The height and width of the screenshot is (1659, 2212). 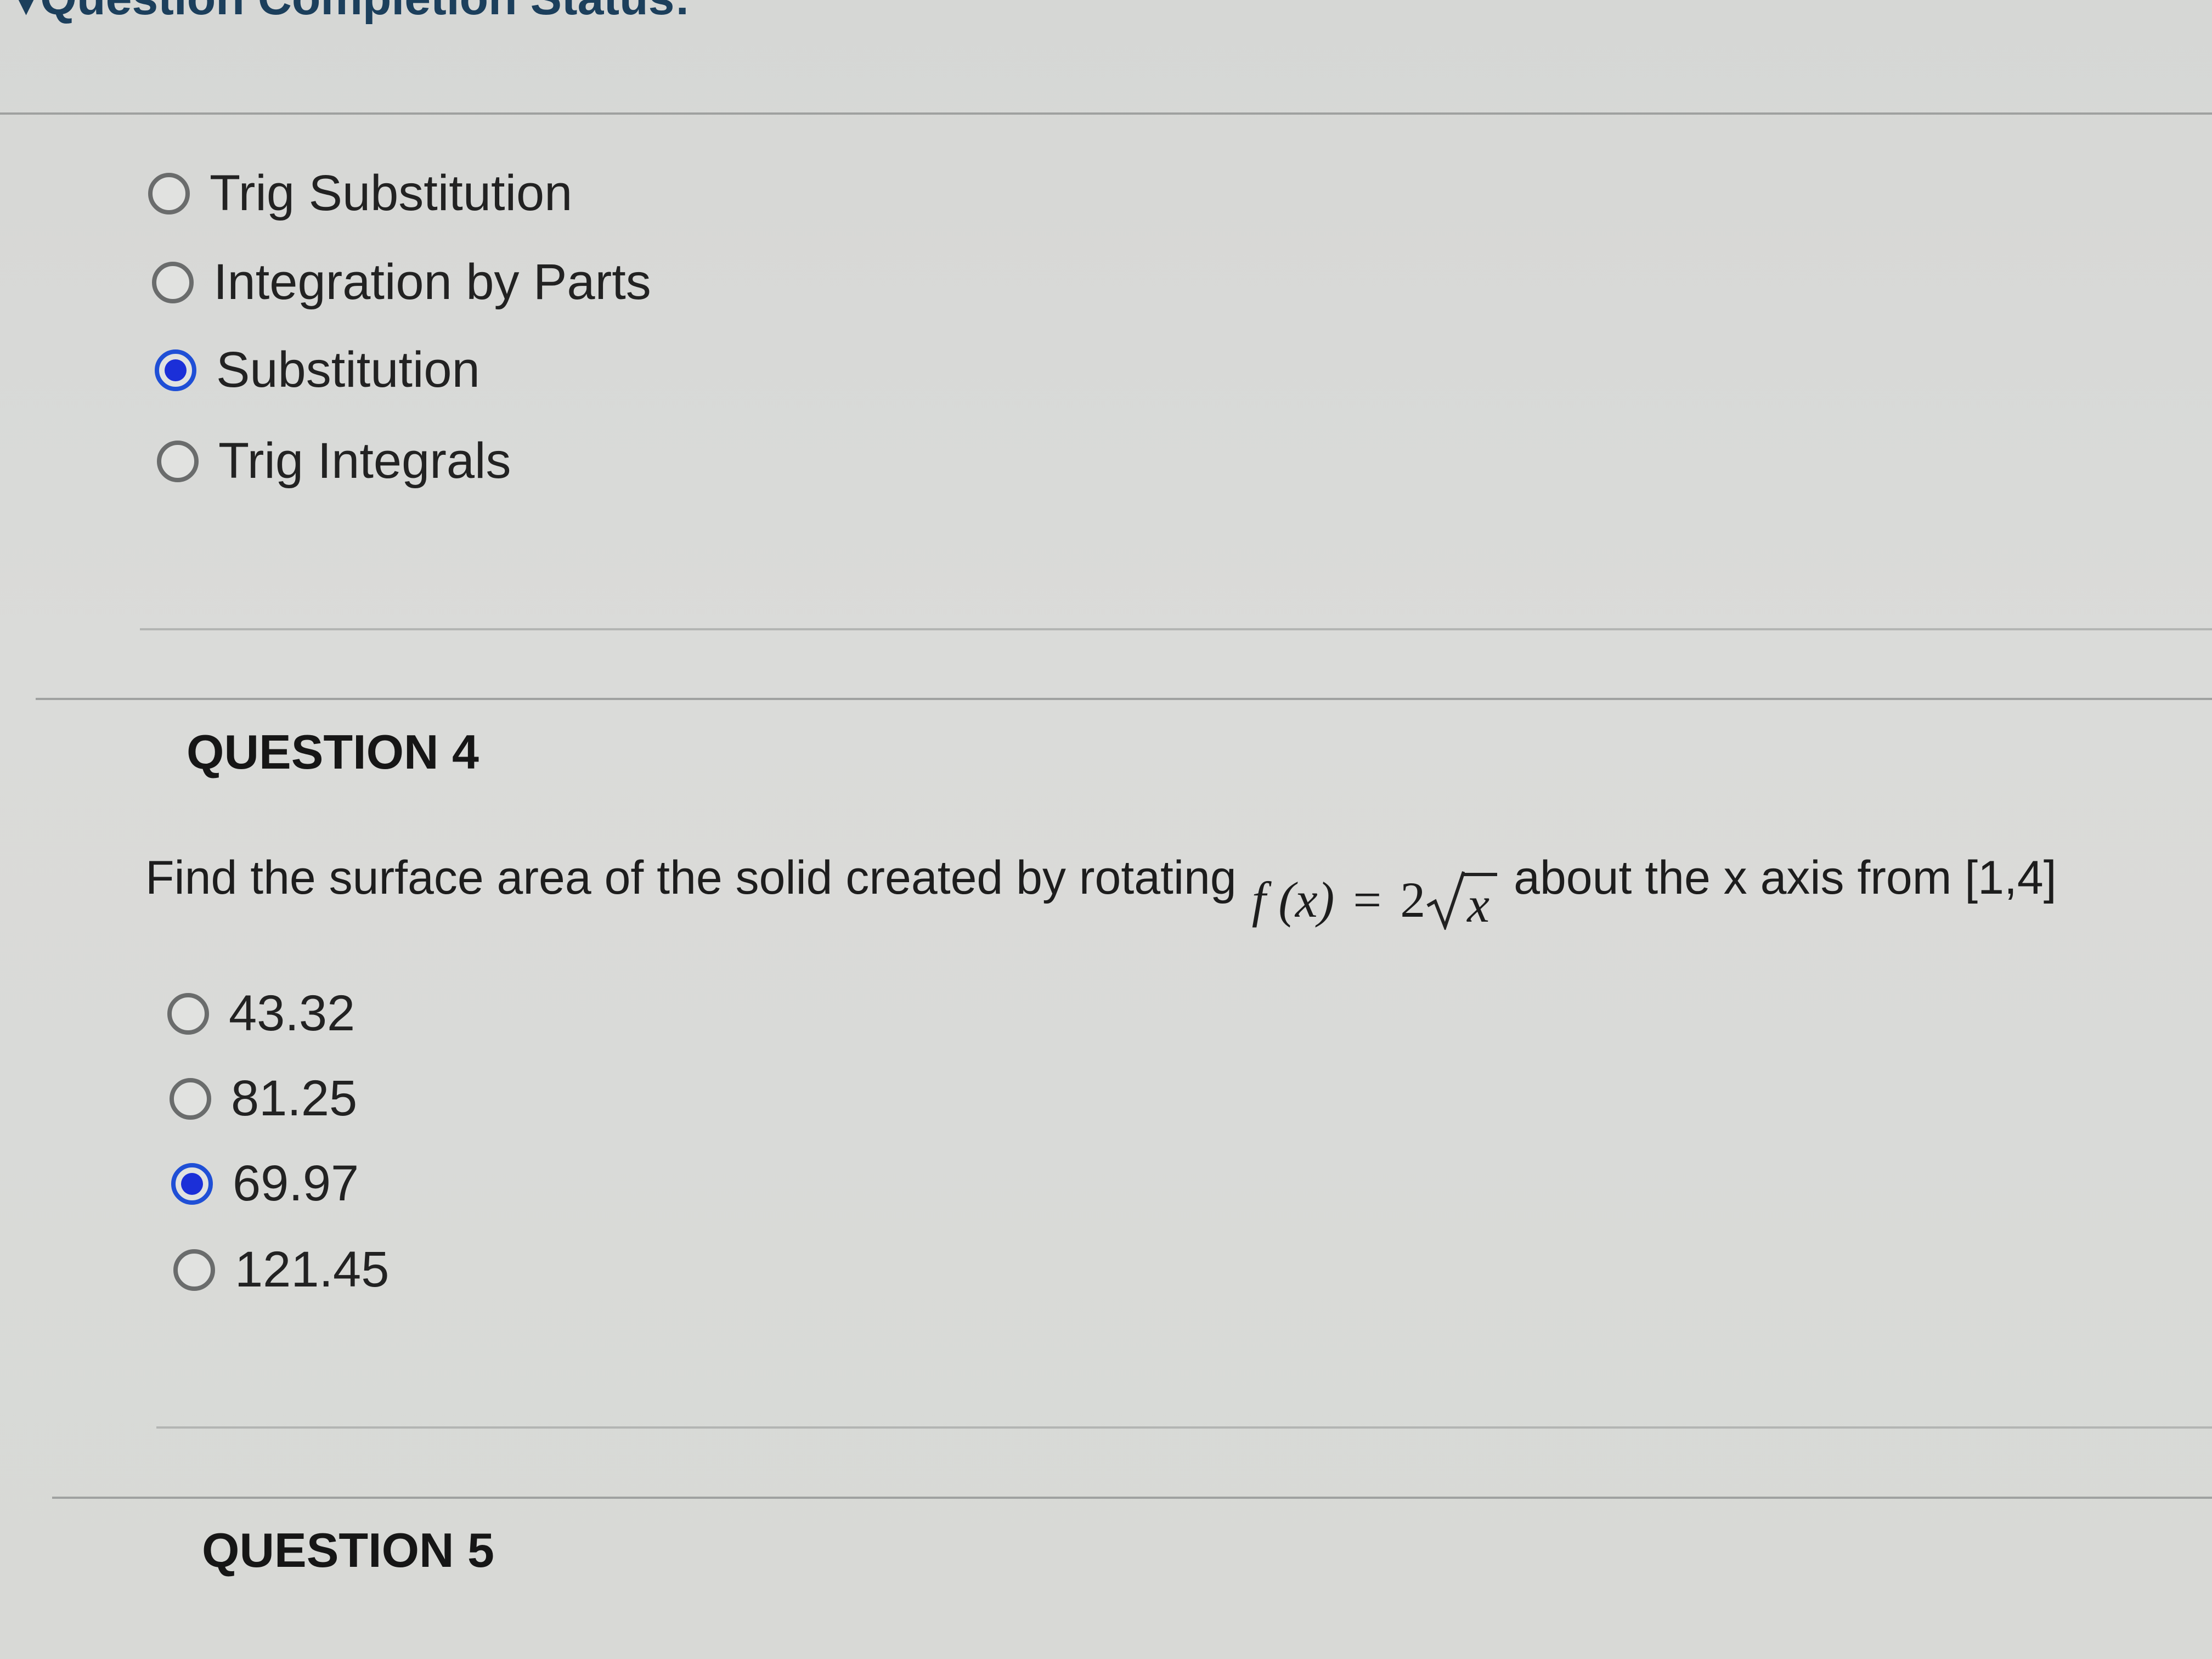 What do you see at coordinates (364, 461) in the screenshot?
I see `option-label: Trig Integrals` at bounding box center [364, 461].